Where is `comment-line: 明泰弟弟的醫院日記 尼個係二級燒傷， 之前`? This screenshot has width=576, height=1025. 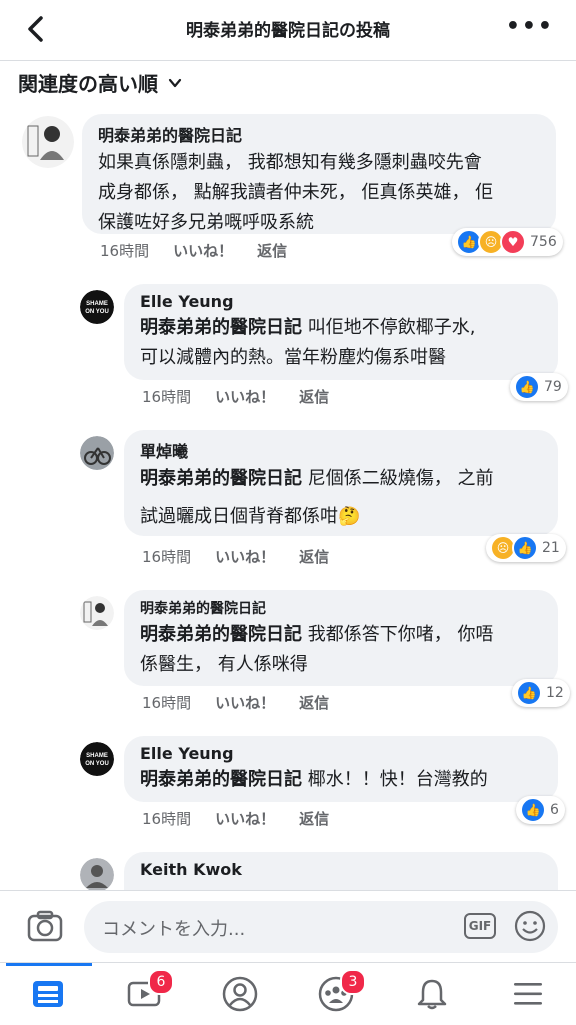 comment-line: 明泰弟弟的醫院日記 尼個係二級燒傷， 之前 is located at coordinates (341, 479).